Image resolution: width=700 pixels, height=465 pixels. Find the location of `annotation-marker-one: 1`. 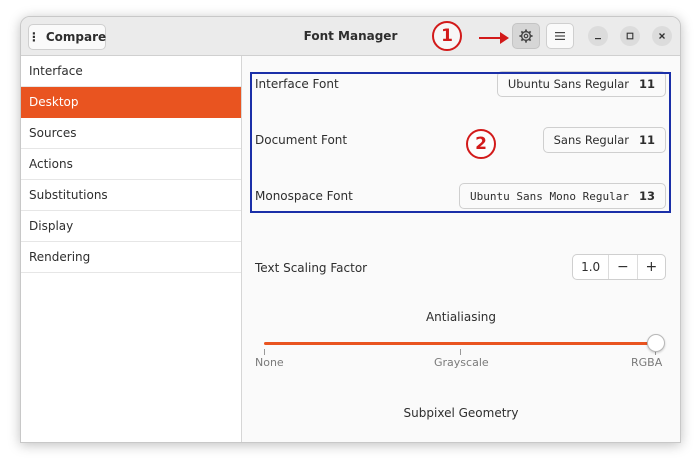

annotation-marker-one: 1 is located at coordinates (447, 36).